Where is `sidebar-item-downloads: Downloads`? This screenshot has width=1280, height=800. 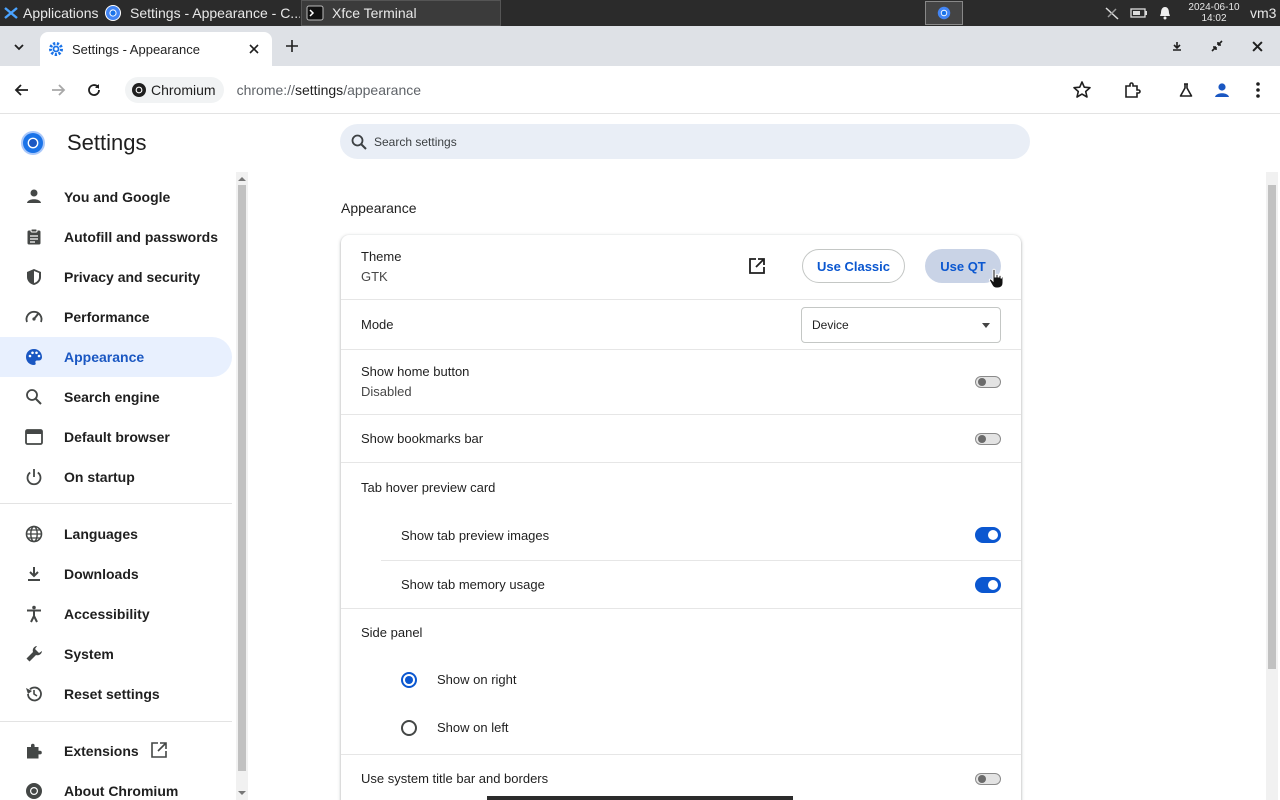
sidebar-item-downloads: Downloads is located at coordinates (116, 574).